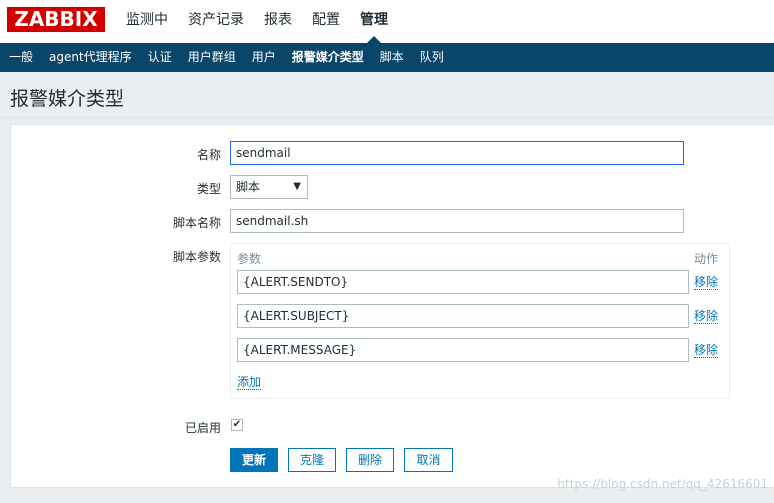 This screenshot has width=774, height=503. Describe the element at coordinates (249, 382) in the screenshot. I see `add-param-link: 添加` at that location.